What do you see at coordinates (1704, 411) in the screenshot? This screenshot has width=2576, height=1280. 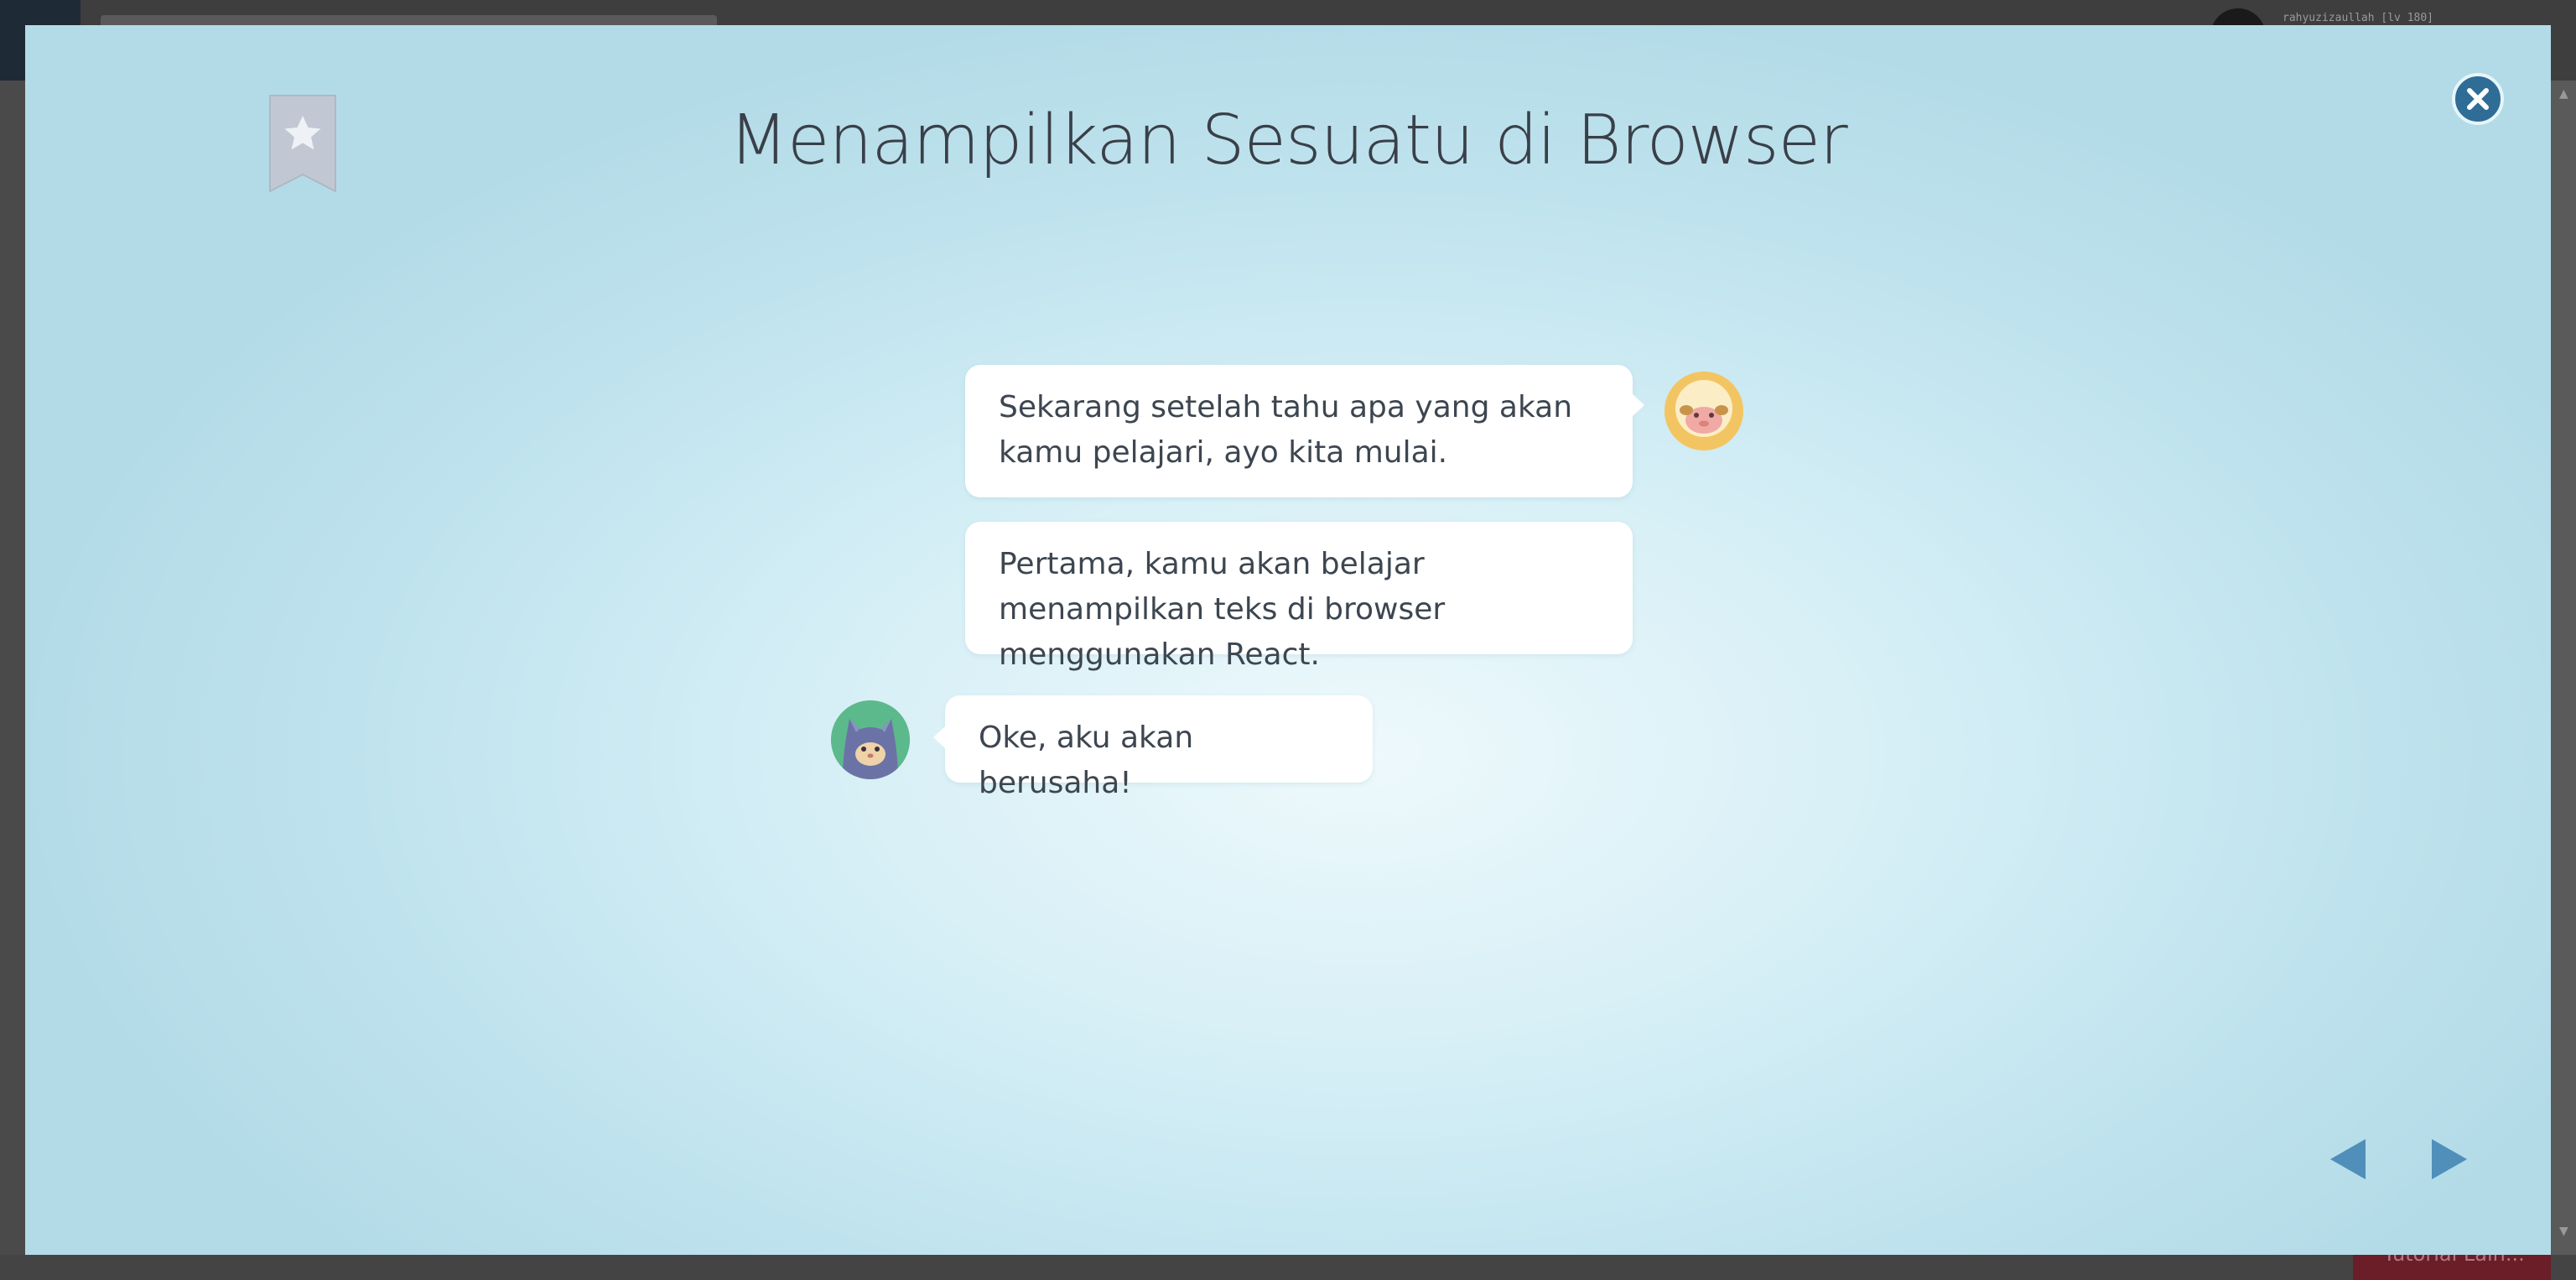 I see `sheep-avatar` at bounding box center [1704, 411].